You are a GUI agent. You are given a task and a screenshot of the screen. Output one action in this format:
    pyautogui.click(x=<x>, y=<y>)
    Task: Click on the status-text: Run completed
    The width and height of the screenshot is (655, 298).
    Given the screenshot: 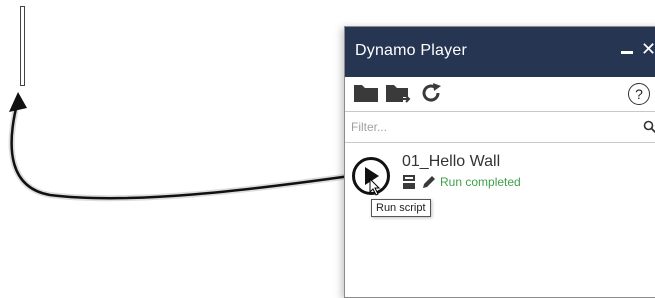 What is the action you would take?
    pyautogui.click(x=480, y=182)
    